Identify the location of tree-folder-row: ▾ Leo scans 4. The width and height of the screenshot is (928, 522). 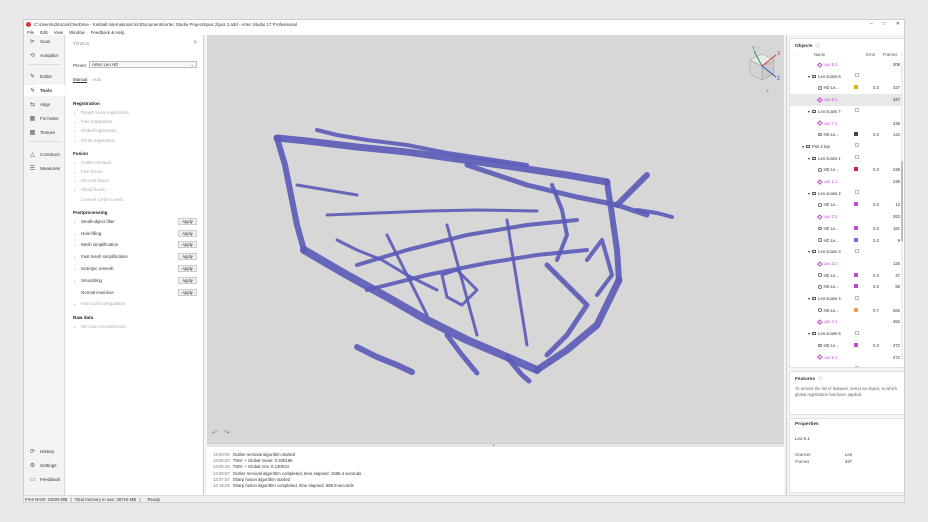
(846, 299).